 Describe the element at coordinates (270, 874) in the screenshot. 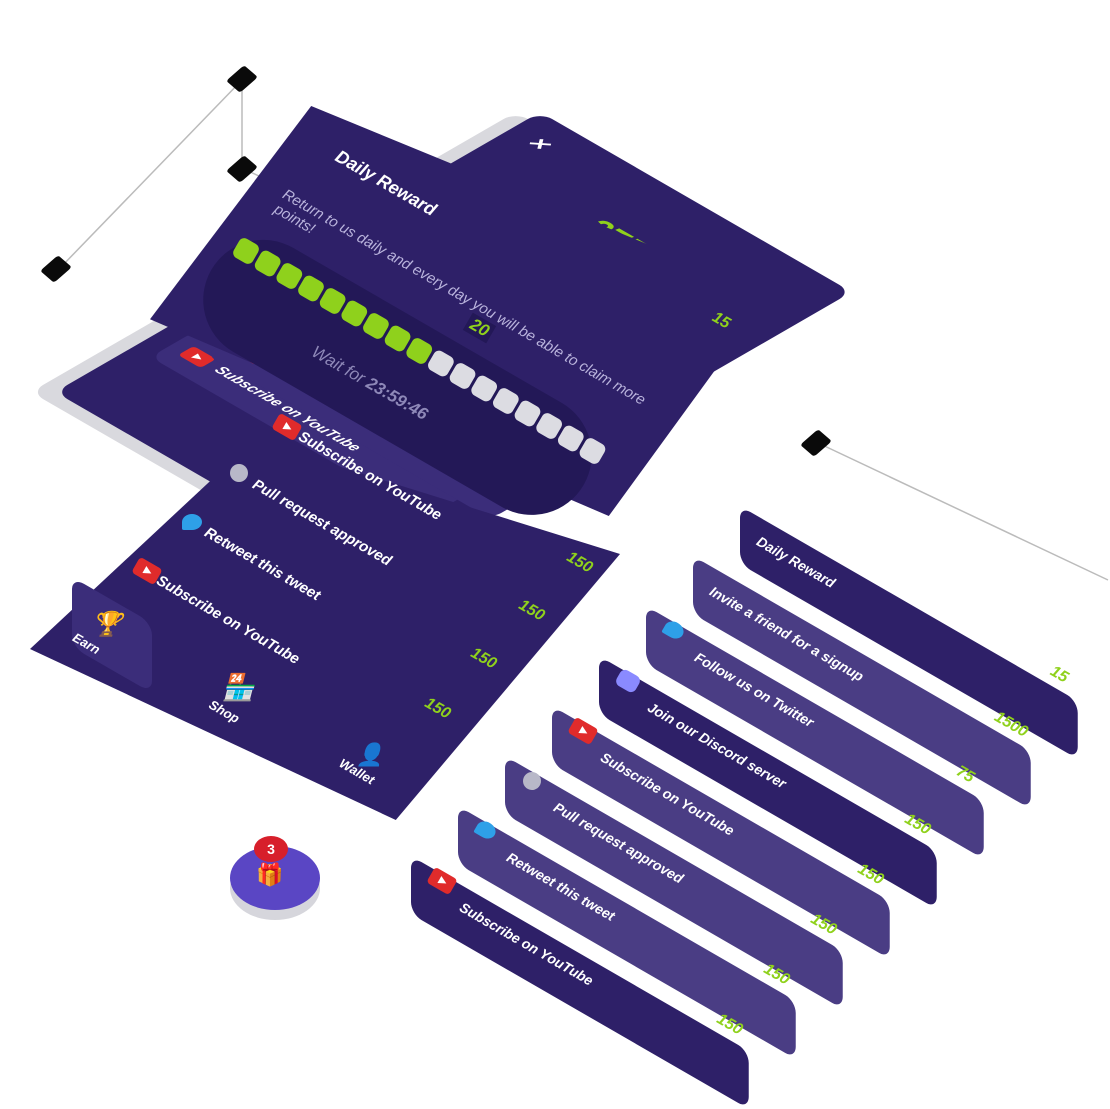

I see `gift-icon: 🎁` at that location.